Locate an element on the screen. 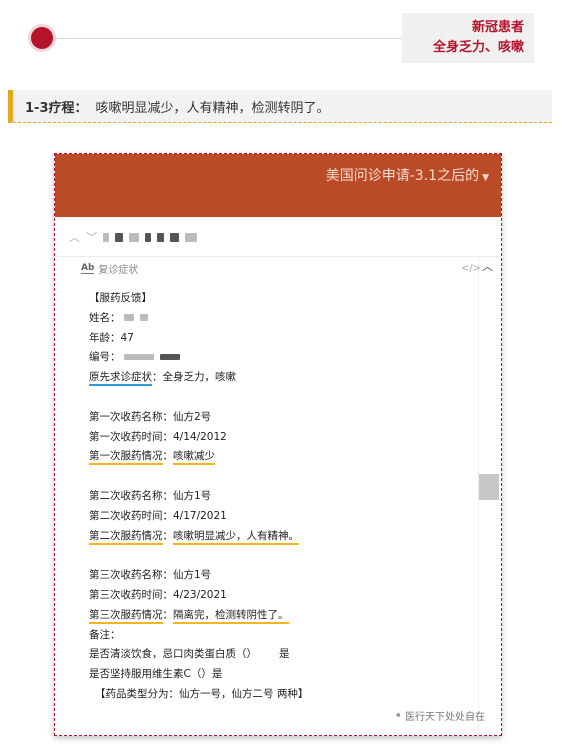 This screenshot has width=562, height=746. redacted-name is located at coordinates (153, 236).